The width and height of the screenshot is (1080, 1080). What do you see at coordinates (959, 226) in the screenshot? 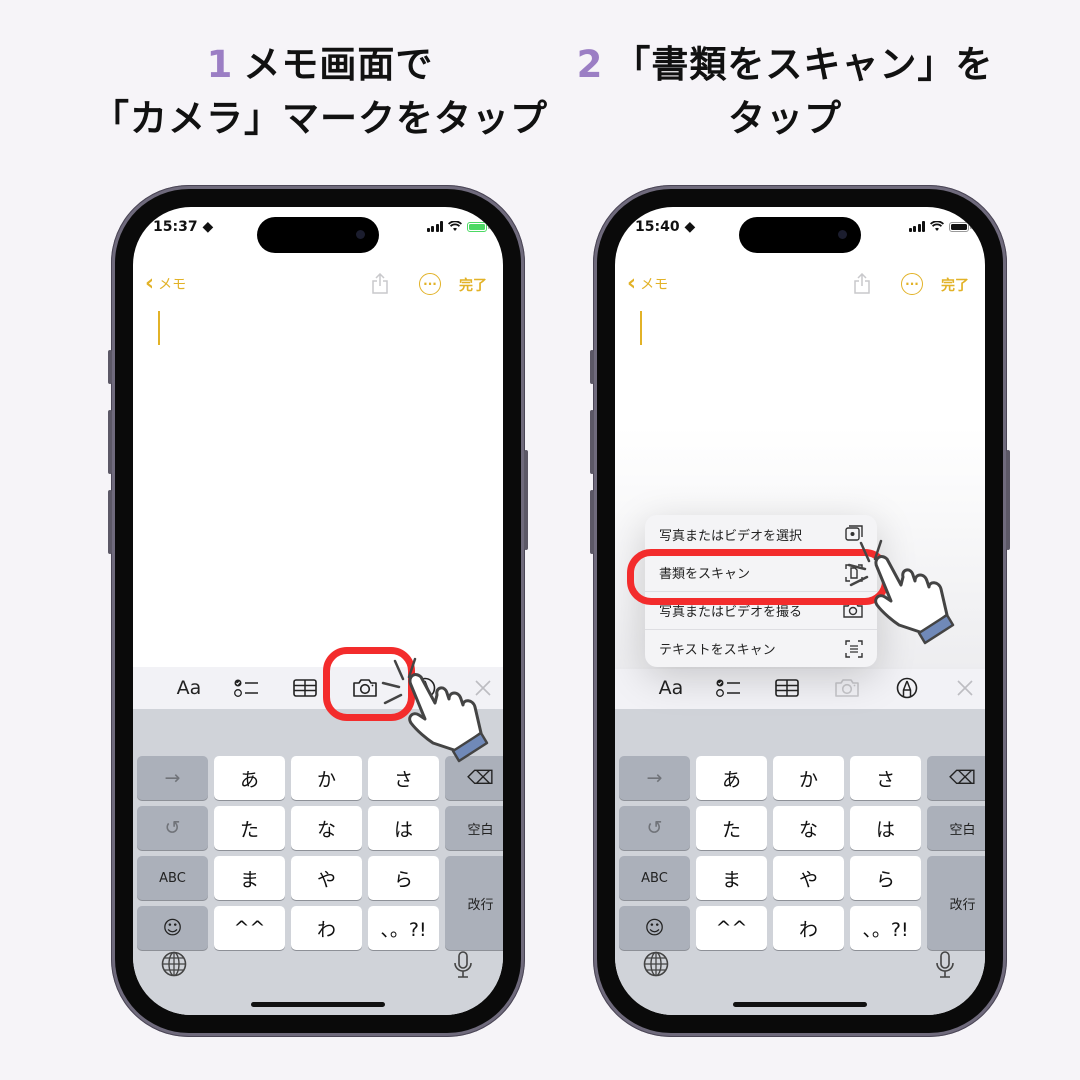
I see `battery-fill` at bounding box center [959, 226].